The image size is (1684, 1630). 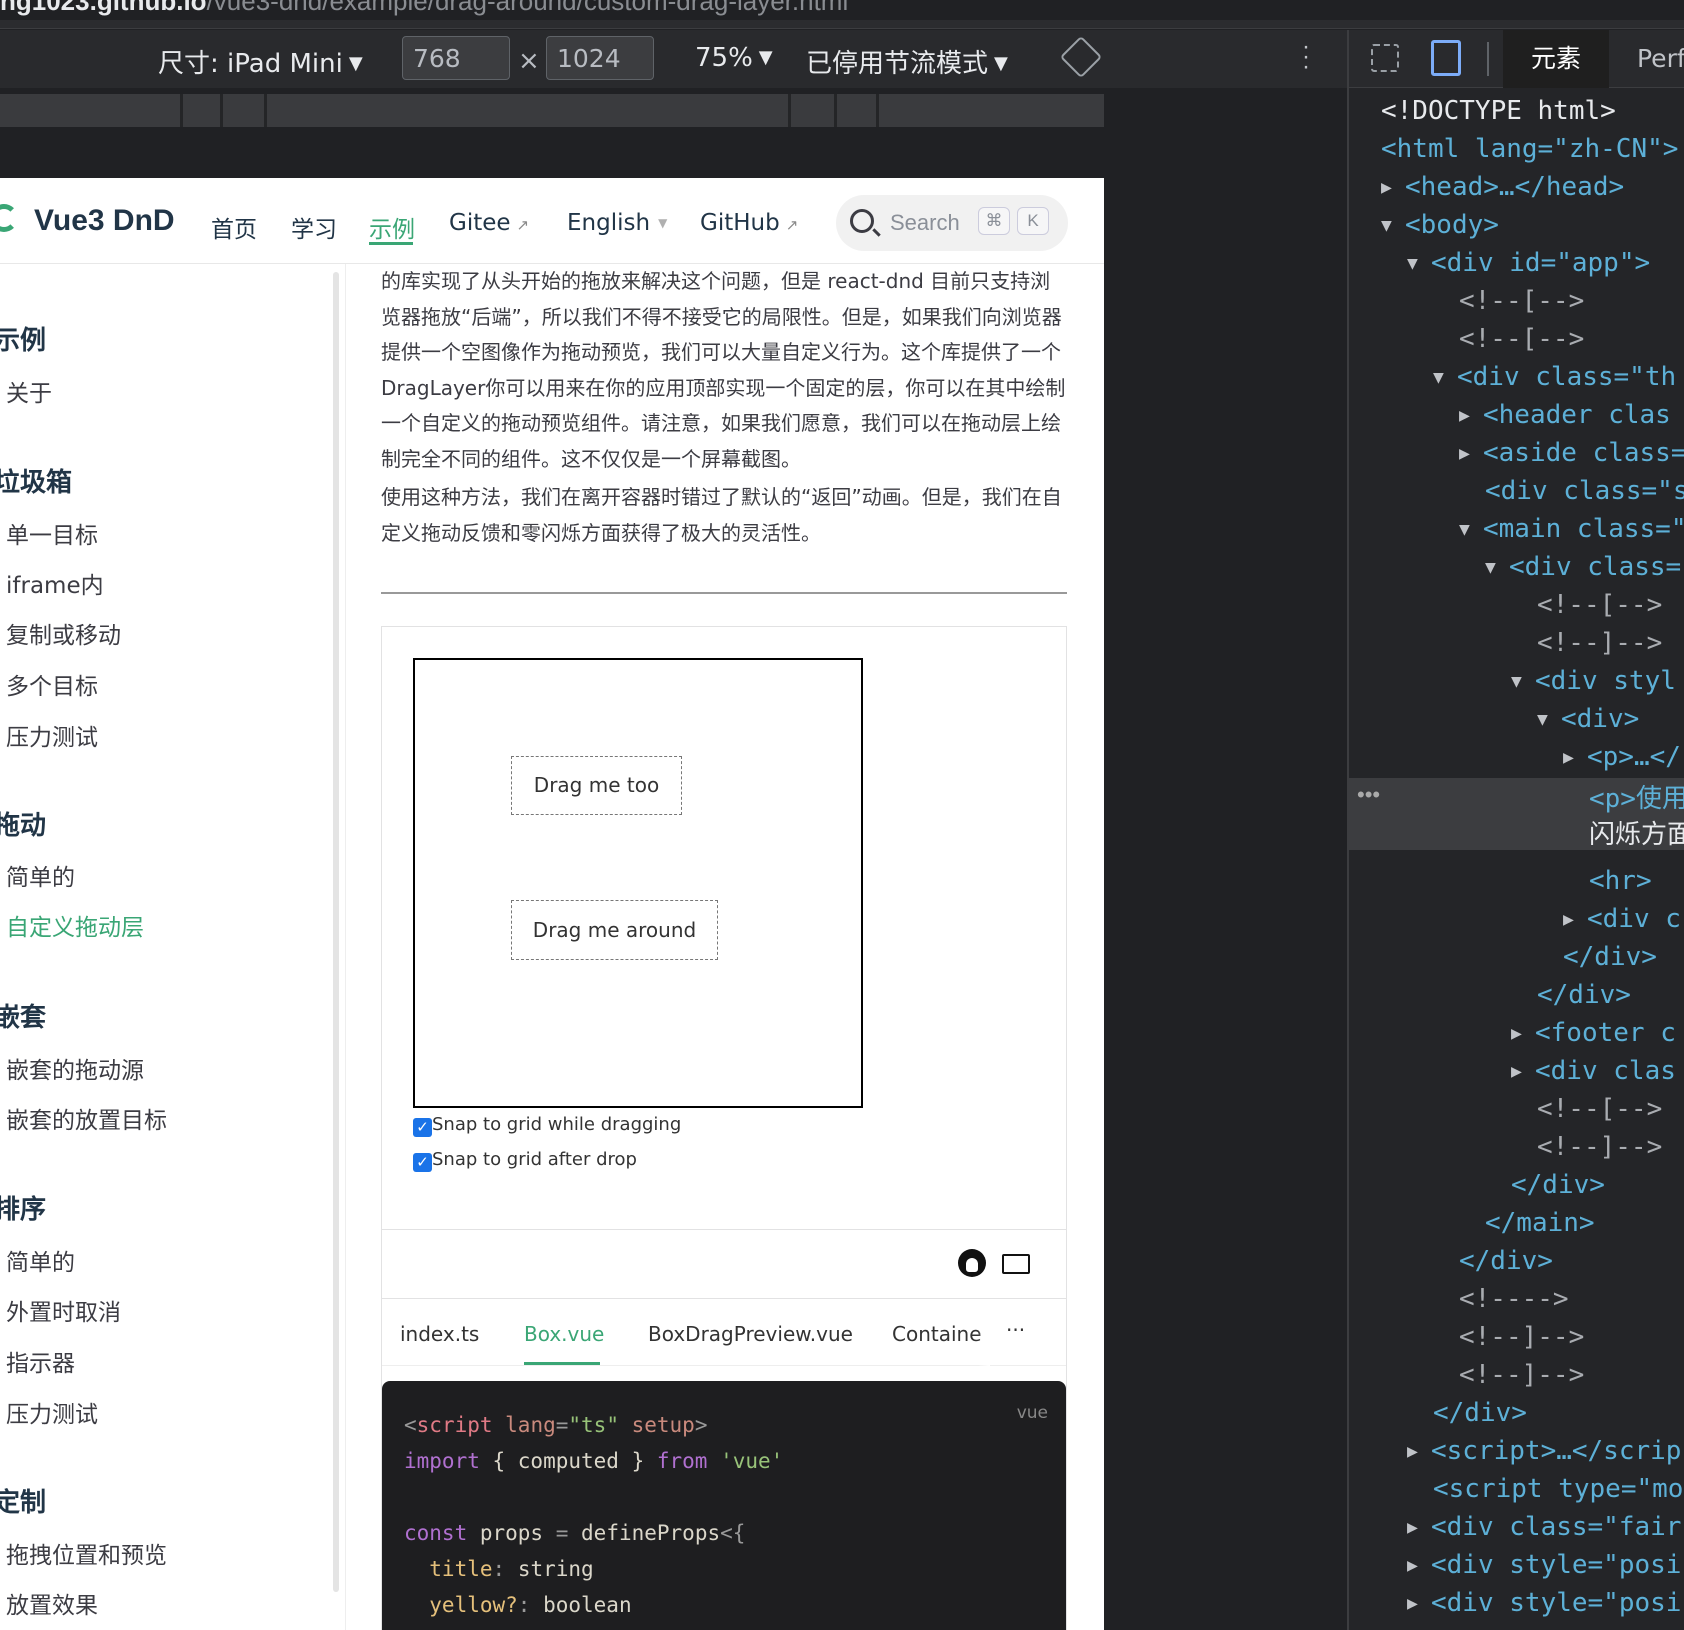 I want to click on folder-open-icon, so click(x=1016, y=1264).